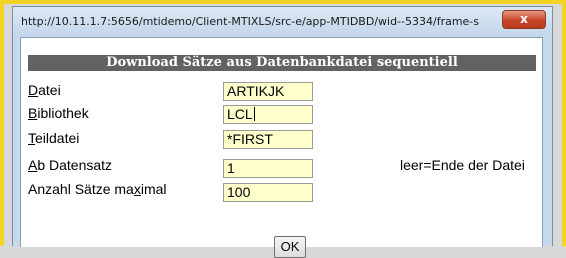  I want to click on ab-datensatz-label: Ab Datensatz, so click(70, 165).